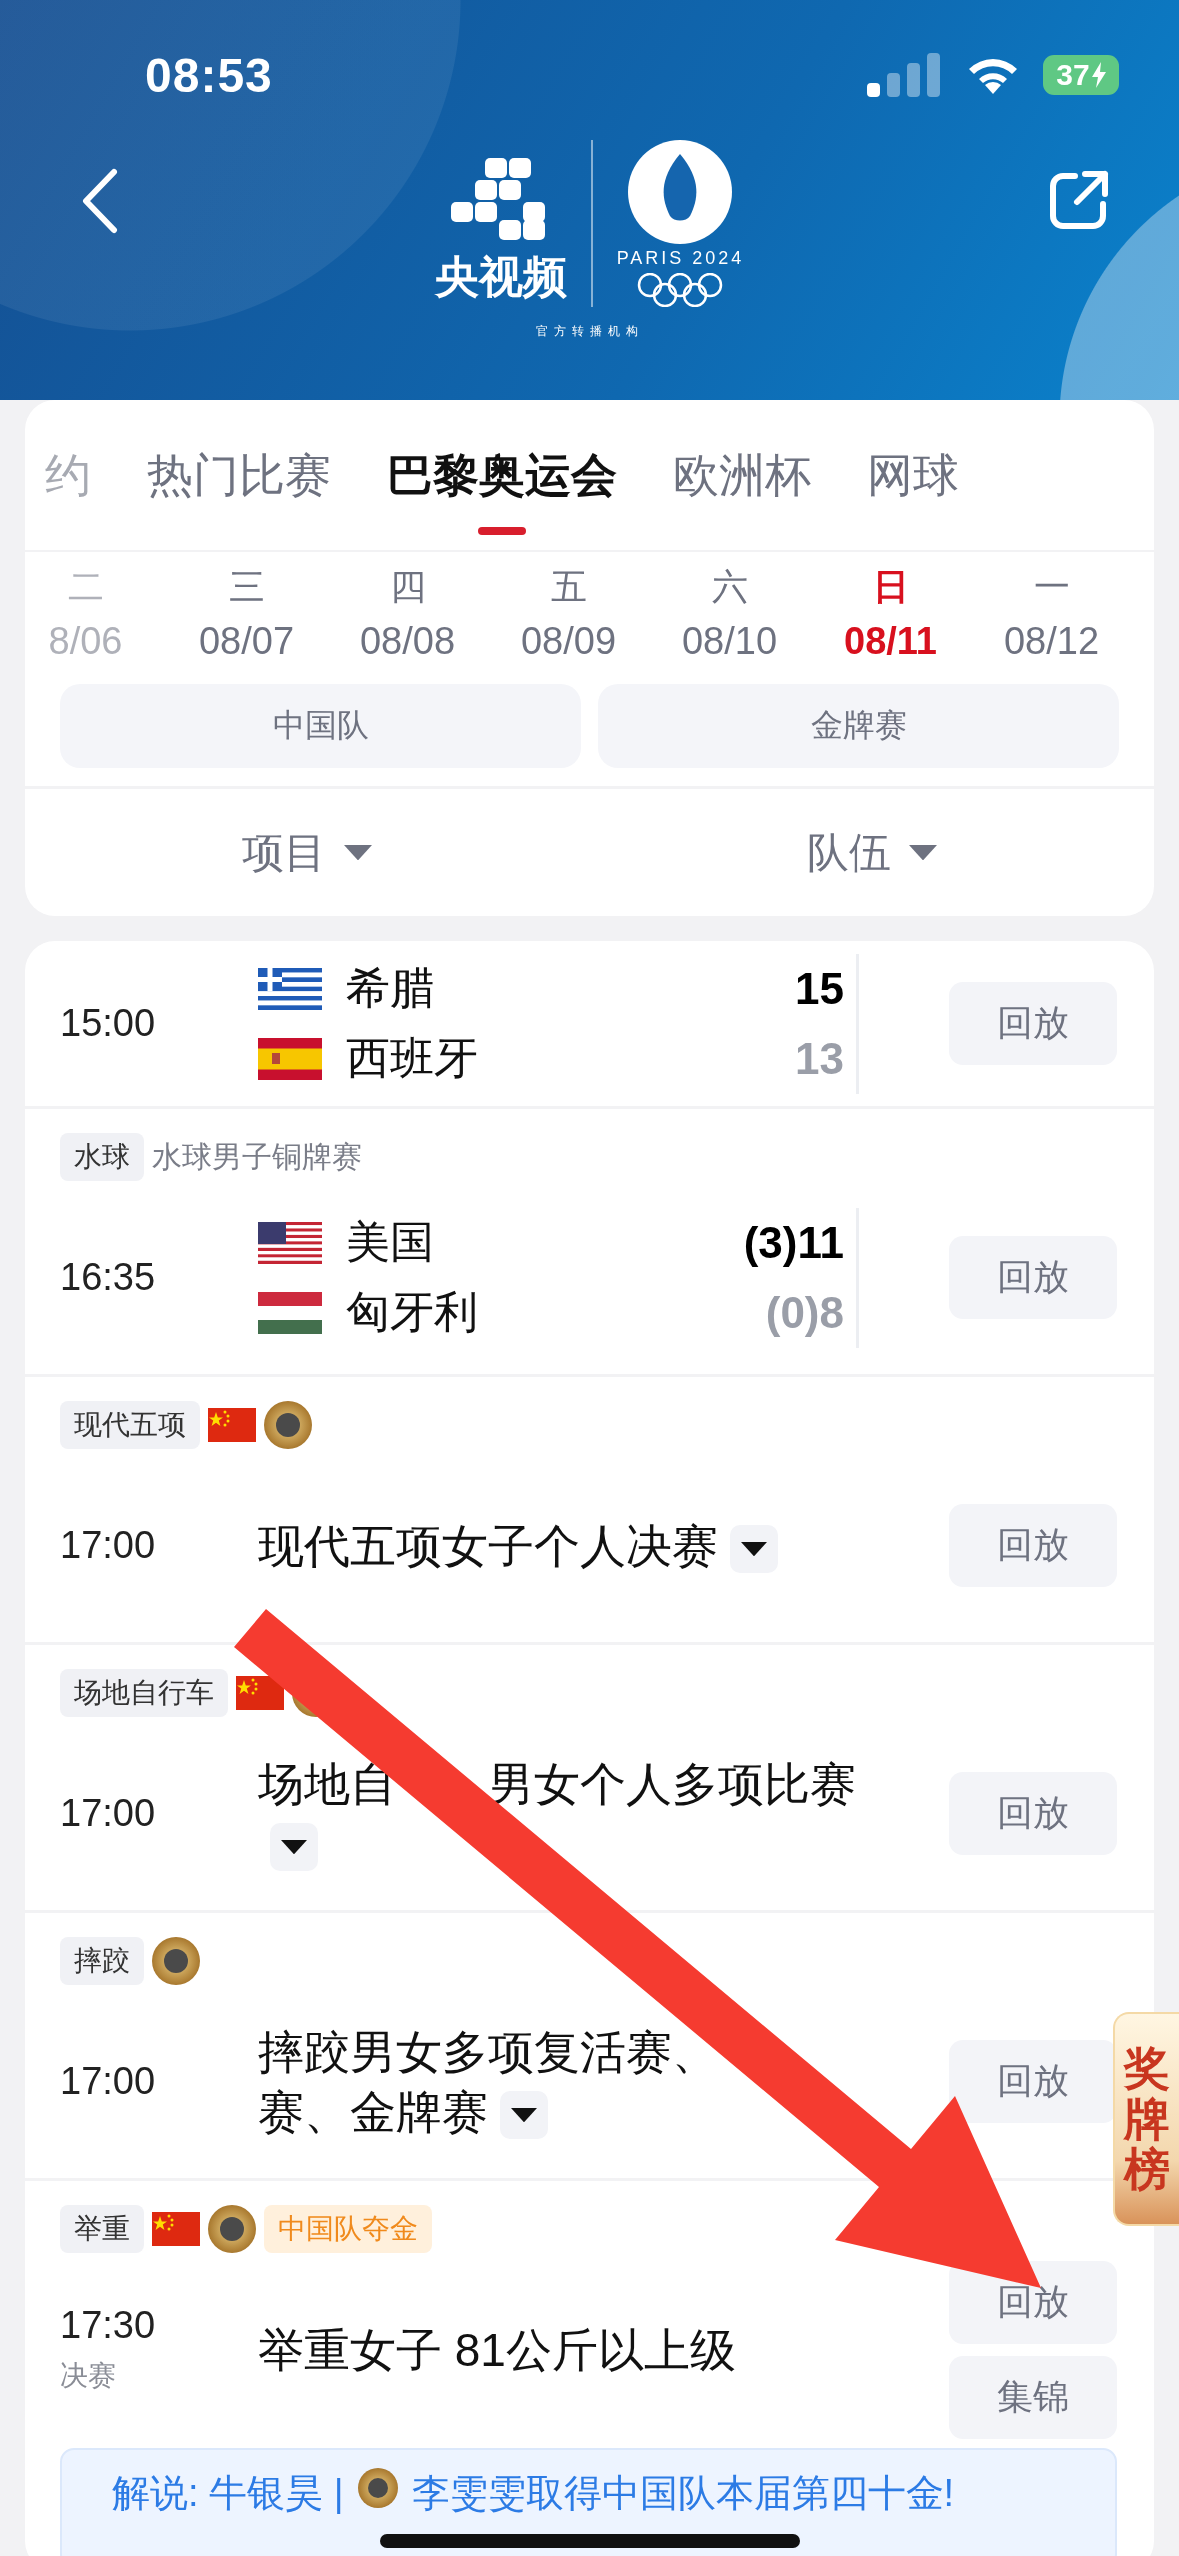  Describe the element at coordinates (130, 1425) in the screenshot. I see `sport-tag: 现代五项` at that location.